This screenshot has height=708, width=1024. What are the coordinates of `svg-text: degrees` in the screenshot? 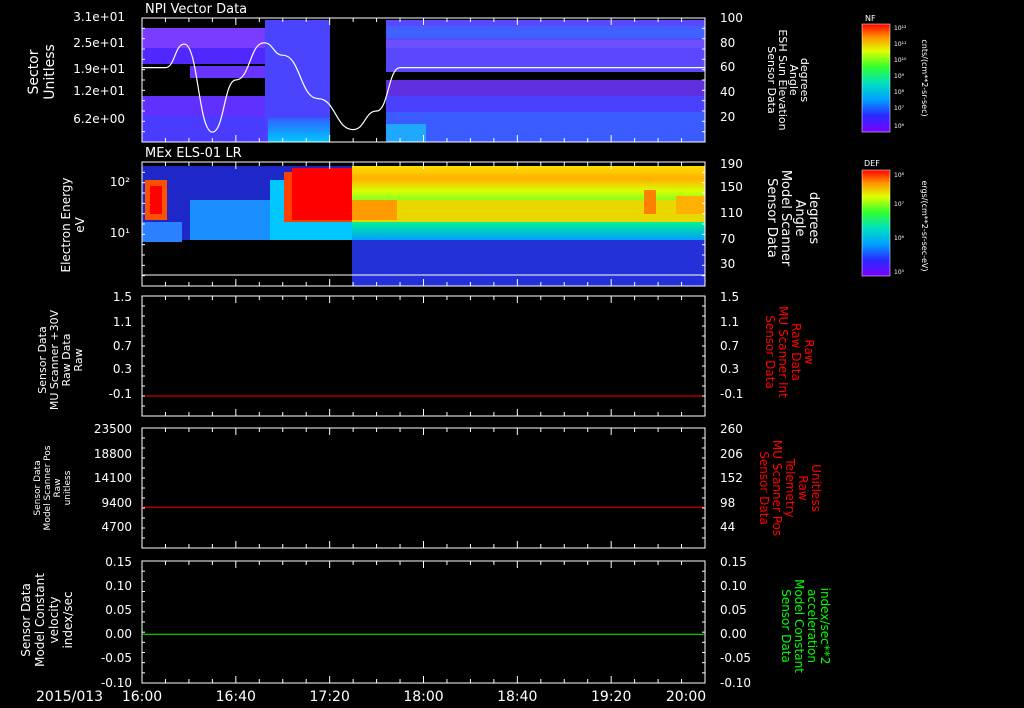 It's located at (804, 80).